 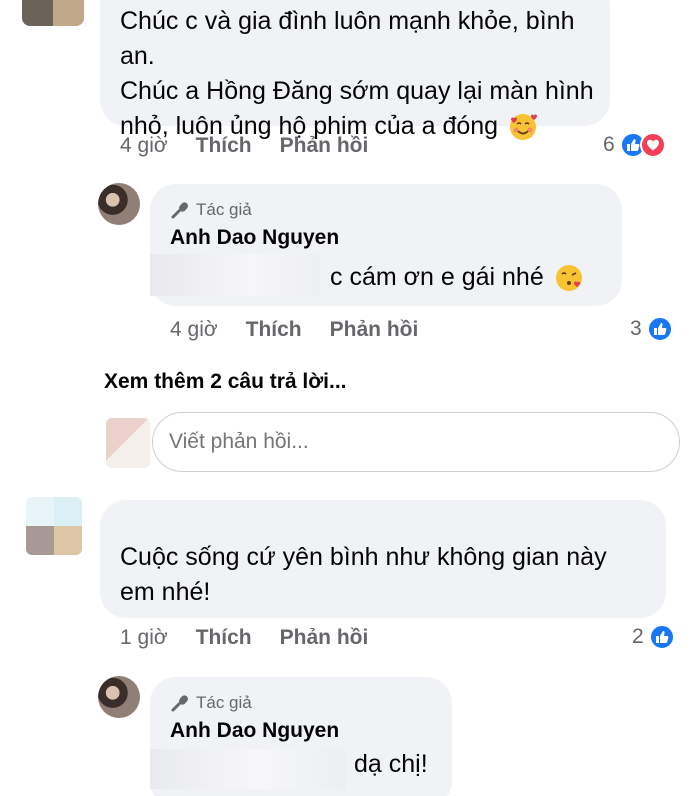 I want to click on reply-input-box, so click(x=416, y=442).